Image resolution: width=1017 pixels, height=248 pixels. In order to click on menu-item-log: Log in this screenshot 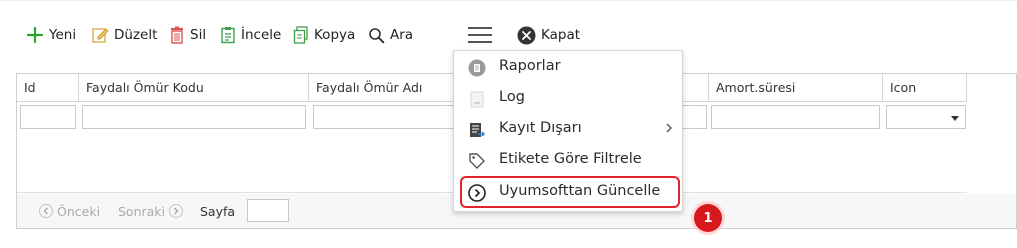, I will do `click(568, 98)`.